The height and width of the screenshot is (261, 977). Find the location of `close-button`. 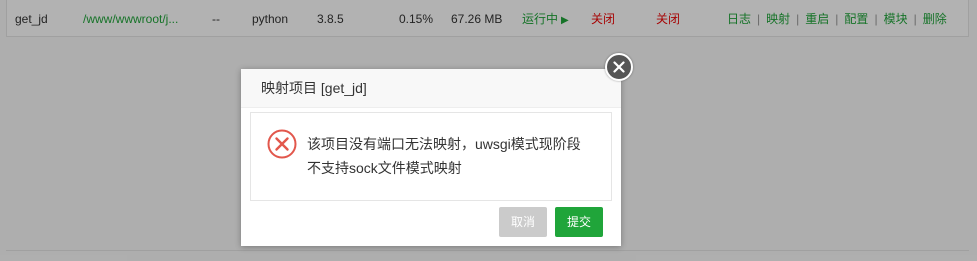

close-button is located at coordinates (619, 67).